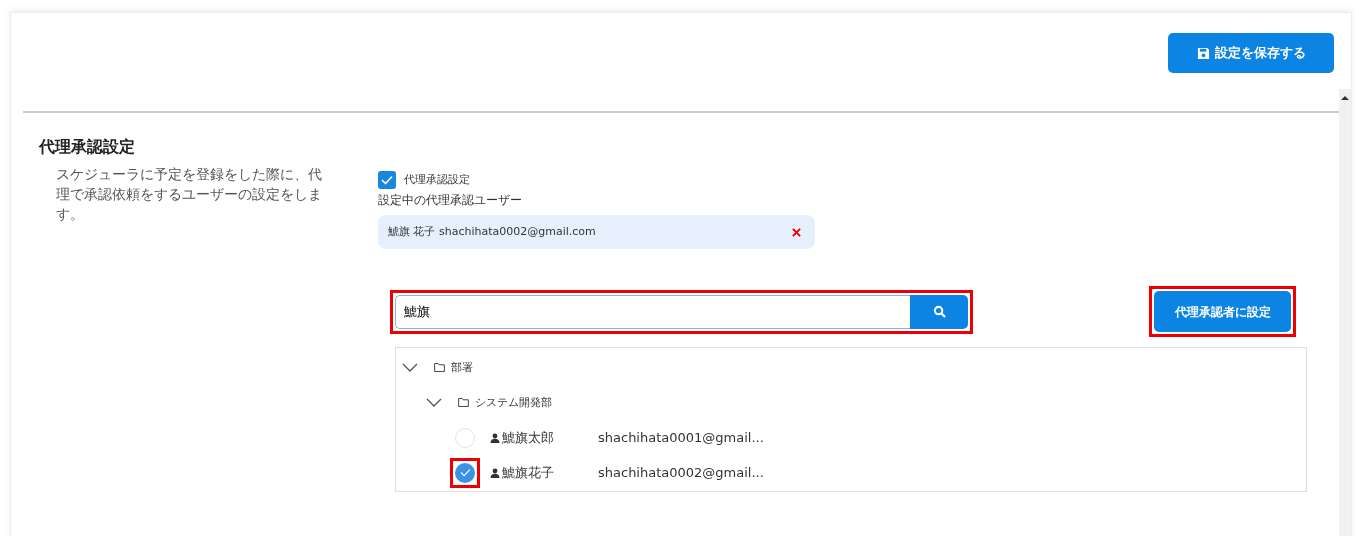 The width and height of the screenshot is (1359, 536). I want to click on tree-folder-label: システム開発部, so click(513, 402).